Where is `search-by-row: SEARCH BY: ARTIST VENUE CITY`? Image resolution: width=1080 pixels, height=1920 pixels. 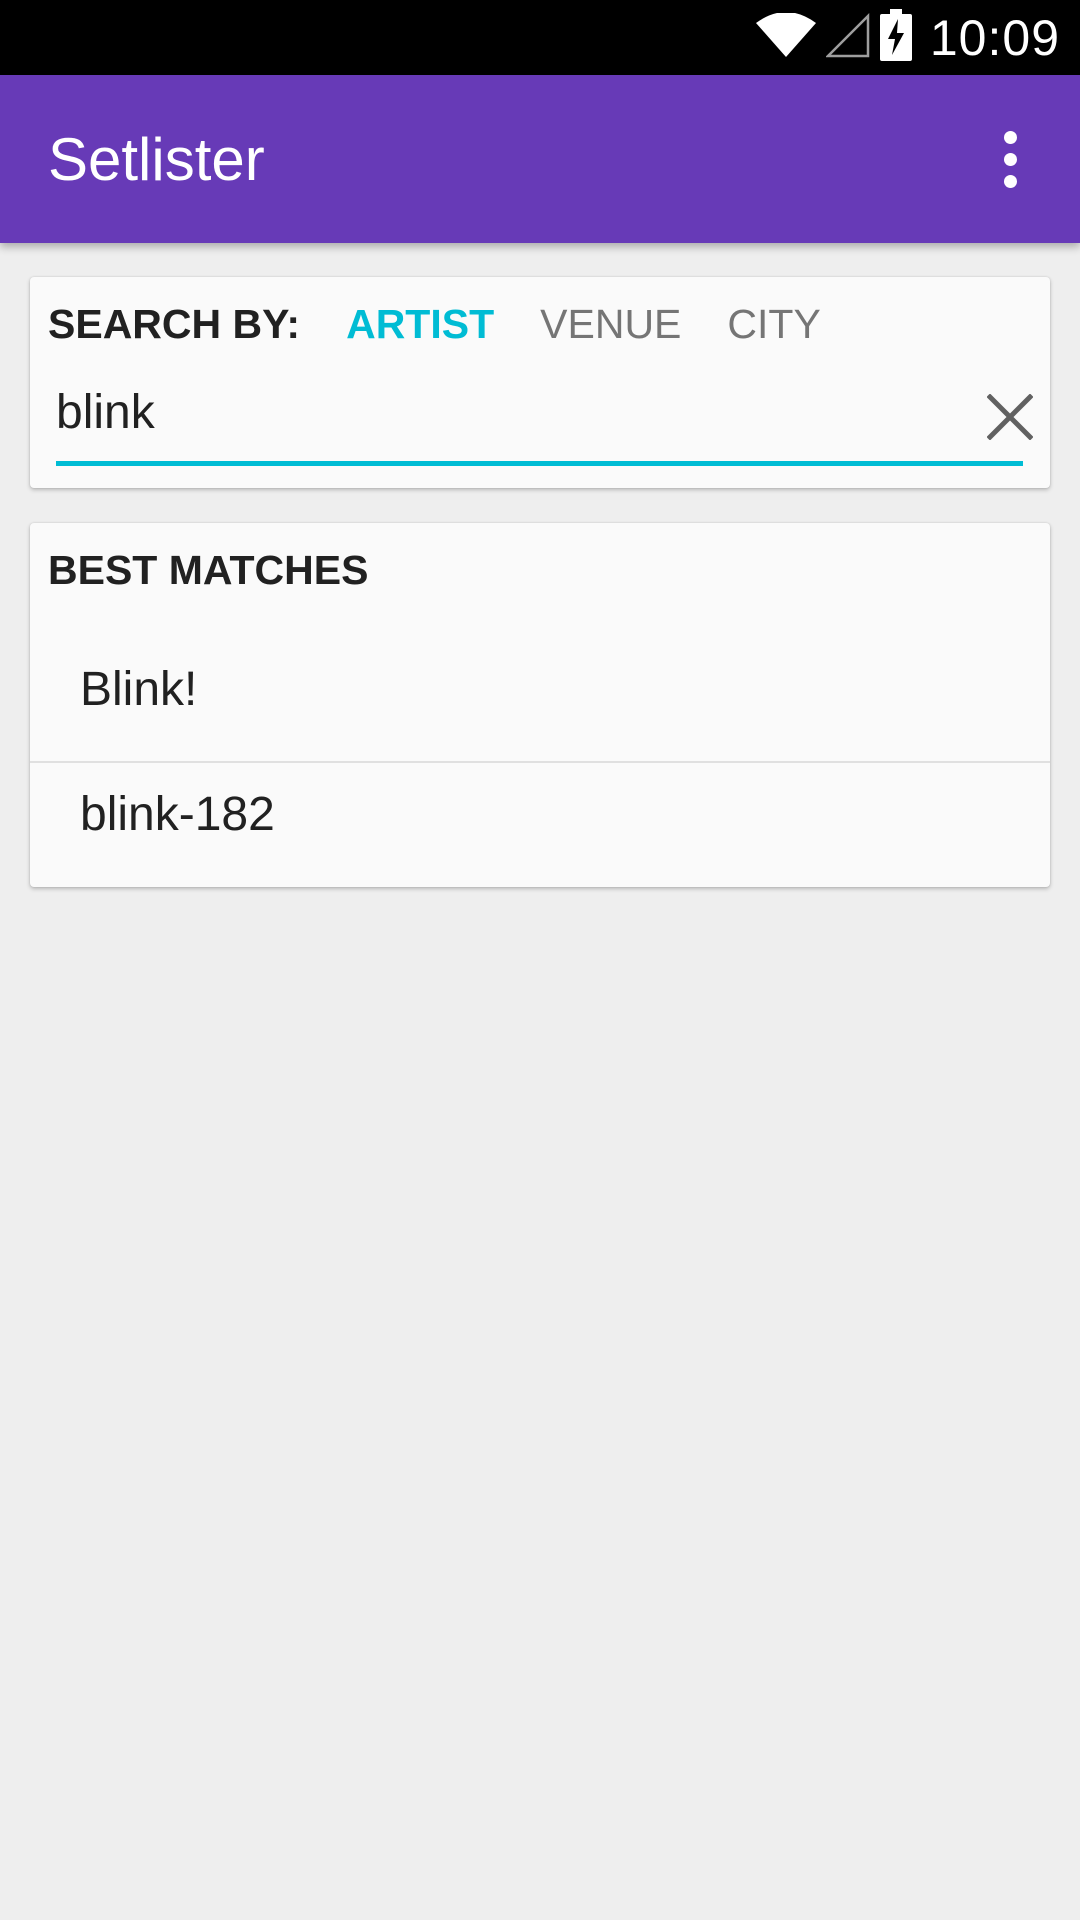 search-by-row: SEARCH BY: ARTIST VENUE CITY is located at coordinates (457, 324).